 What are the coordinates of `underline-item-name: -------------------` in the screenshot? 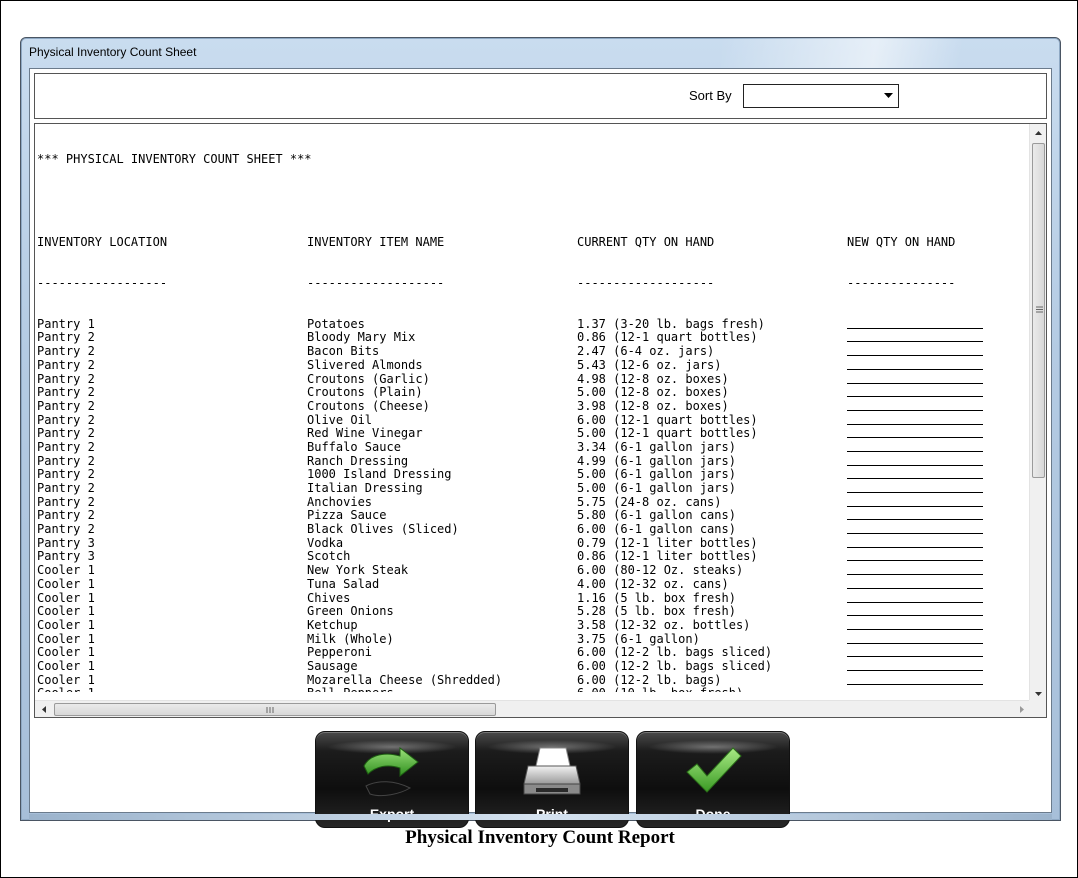 It's located at (376, 282).